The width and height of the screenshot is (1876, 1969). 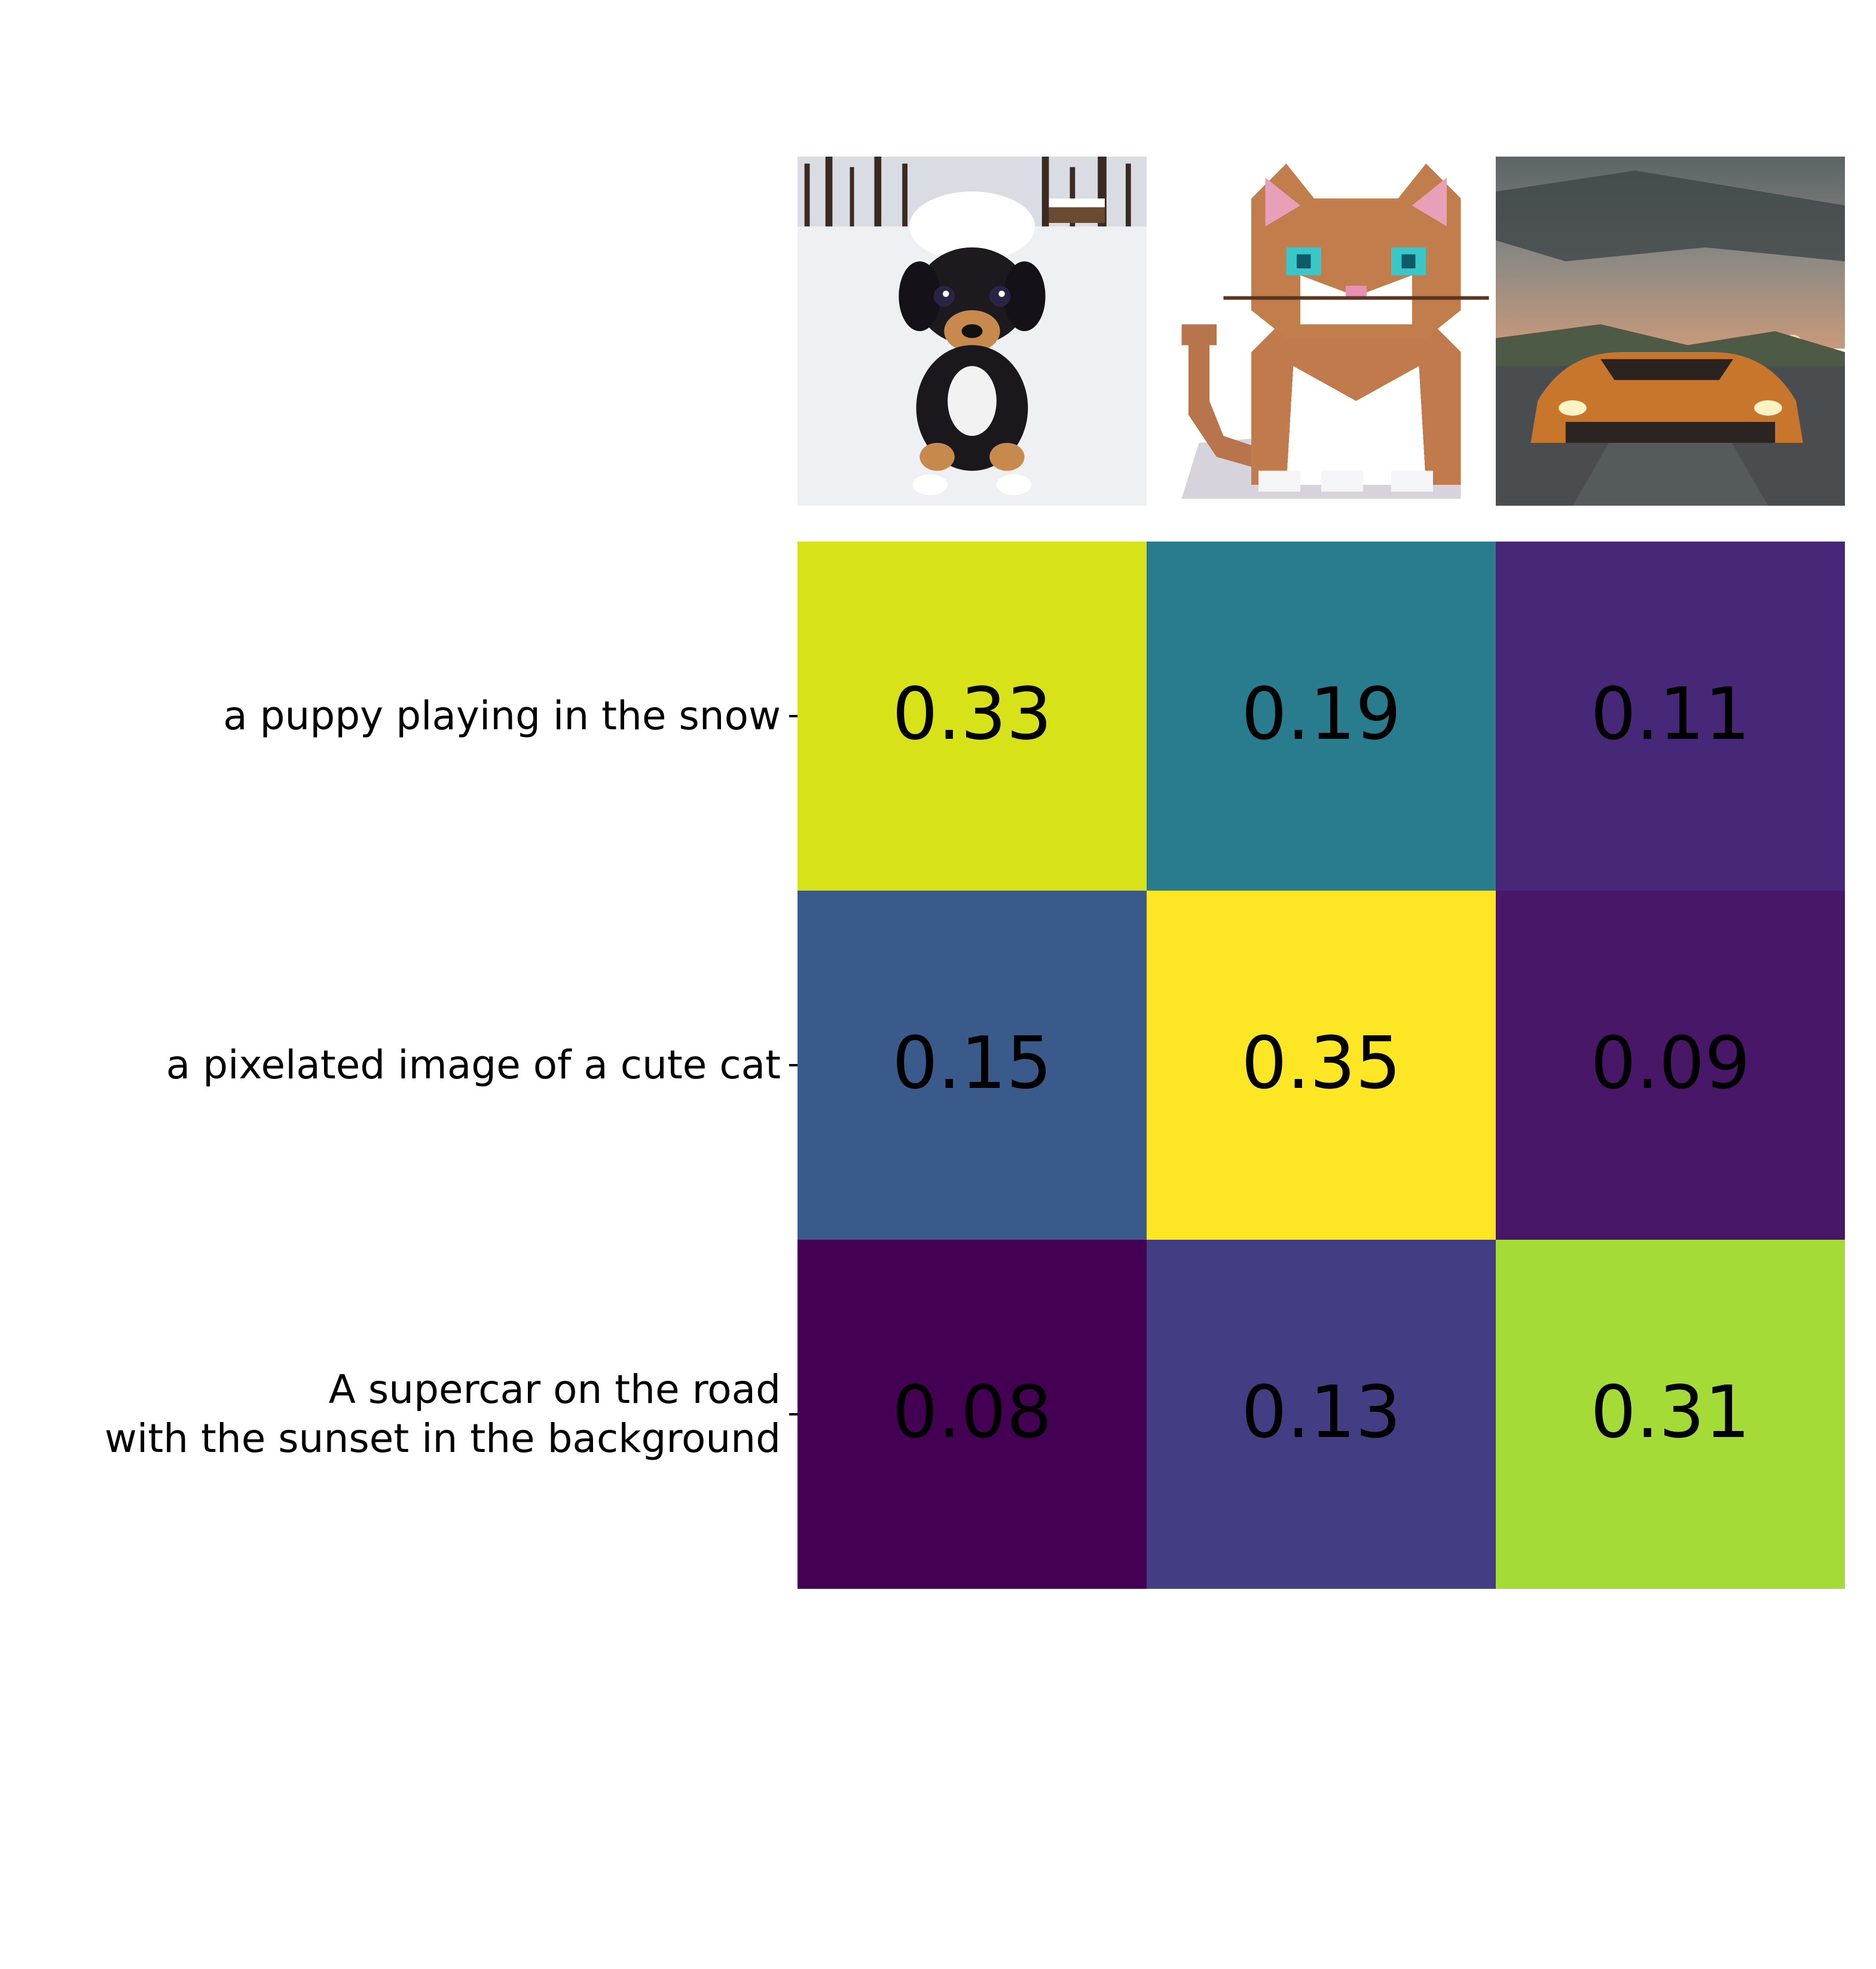 I want to click on heatmap-cell: 0.13, so click(x=1322, y=1414).